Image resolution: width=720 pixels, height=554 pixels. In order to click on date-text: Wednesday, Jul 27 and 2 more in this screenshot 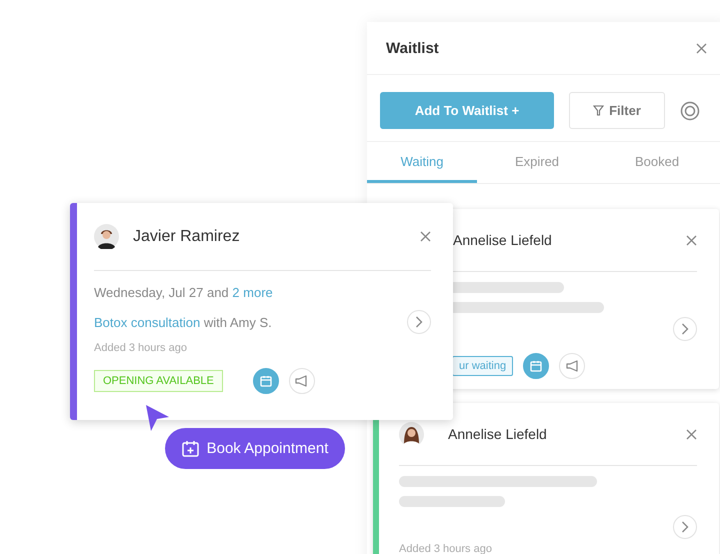, I will do `click(184, 292)`.